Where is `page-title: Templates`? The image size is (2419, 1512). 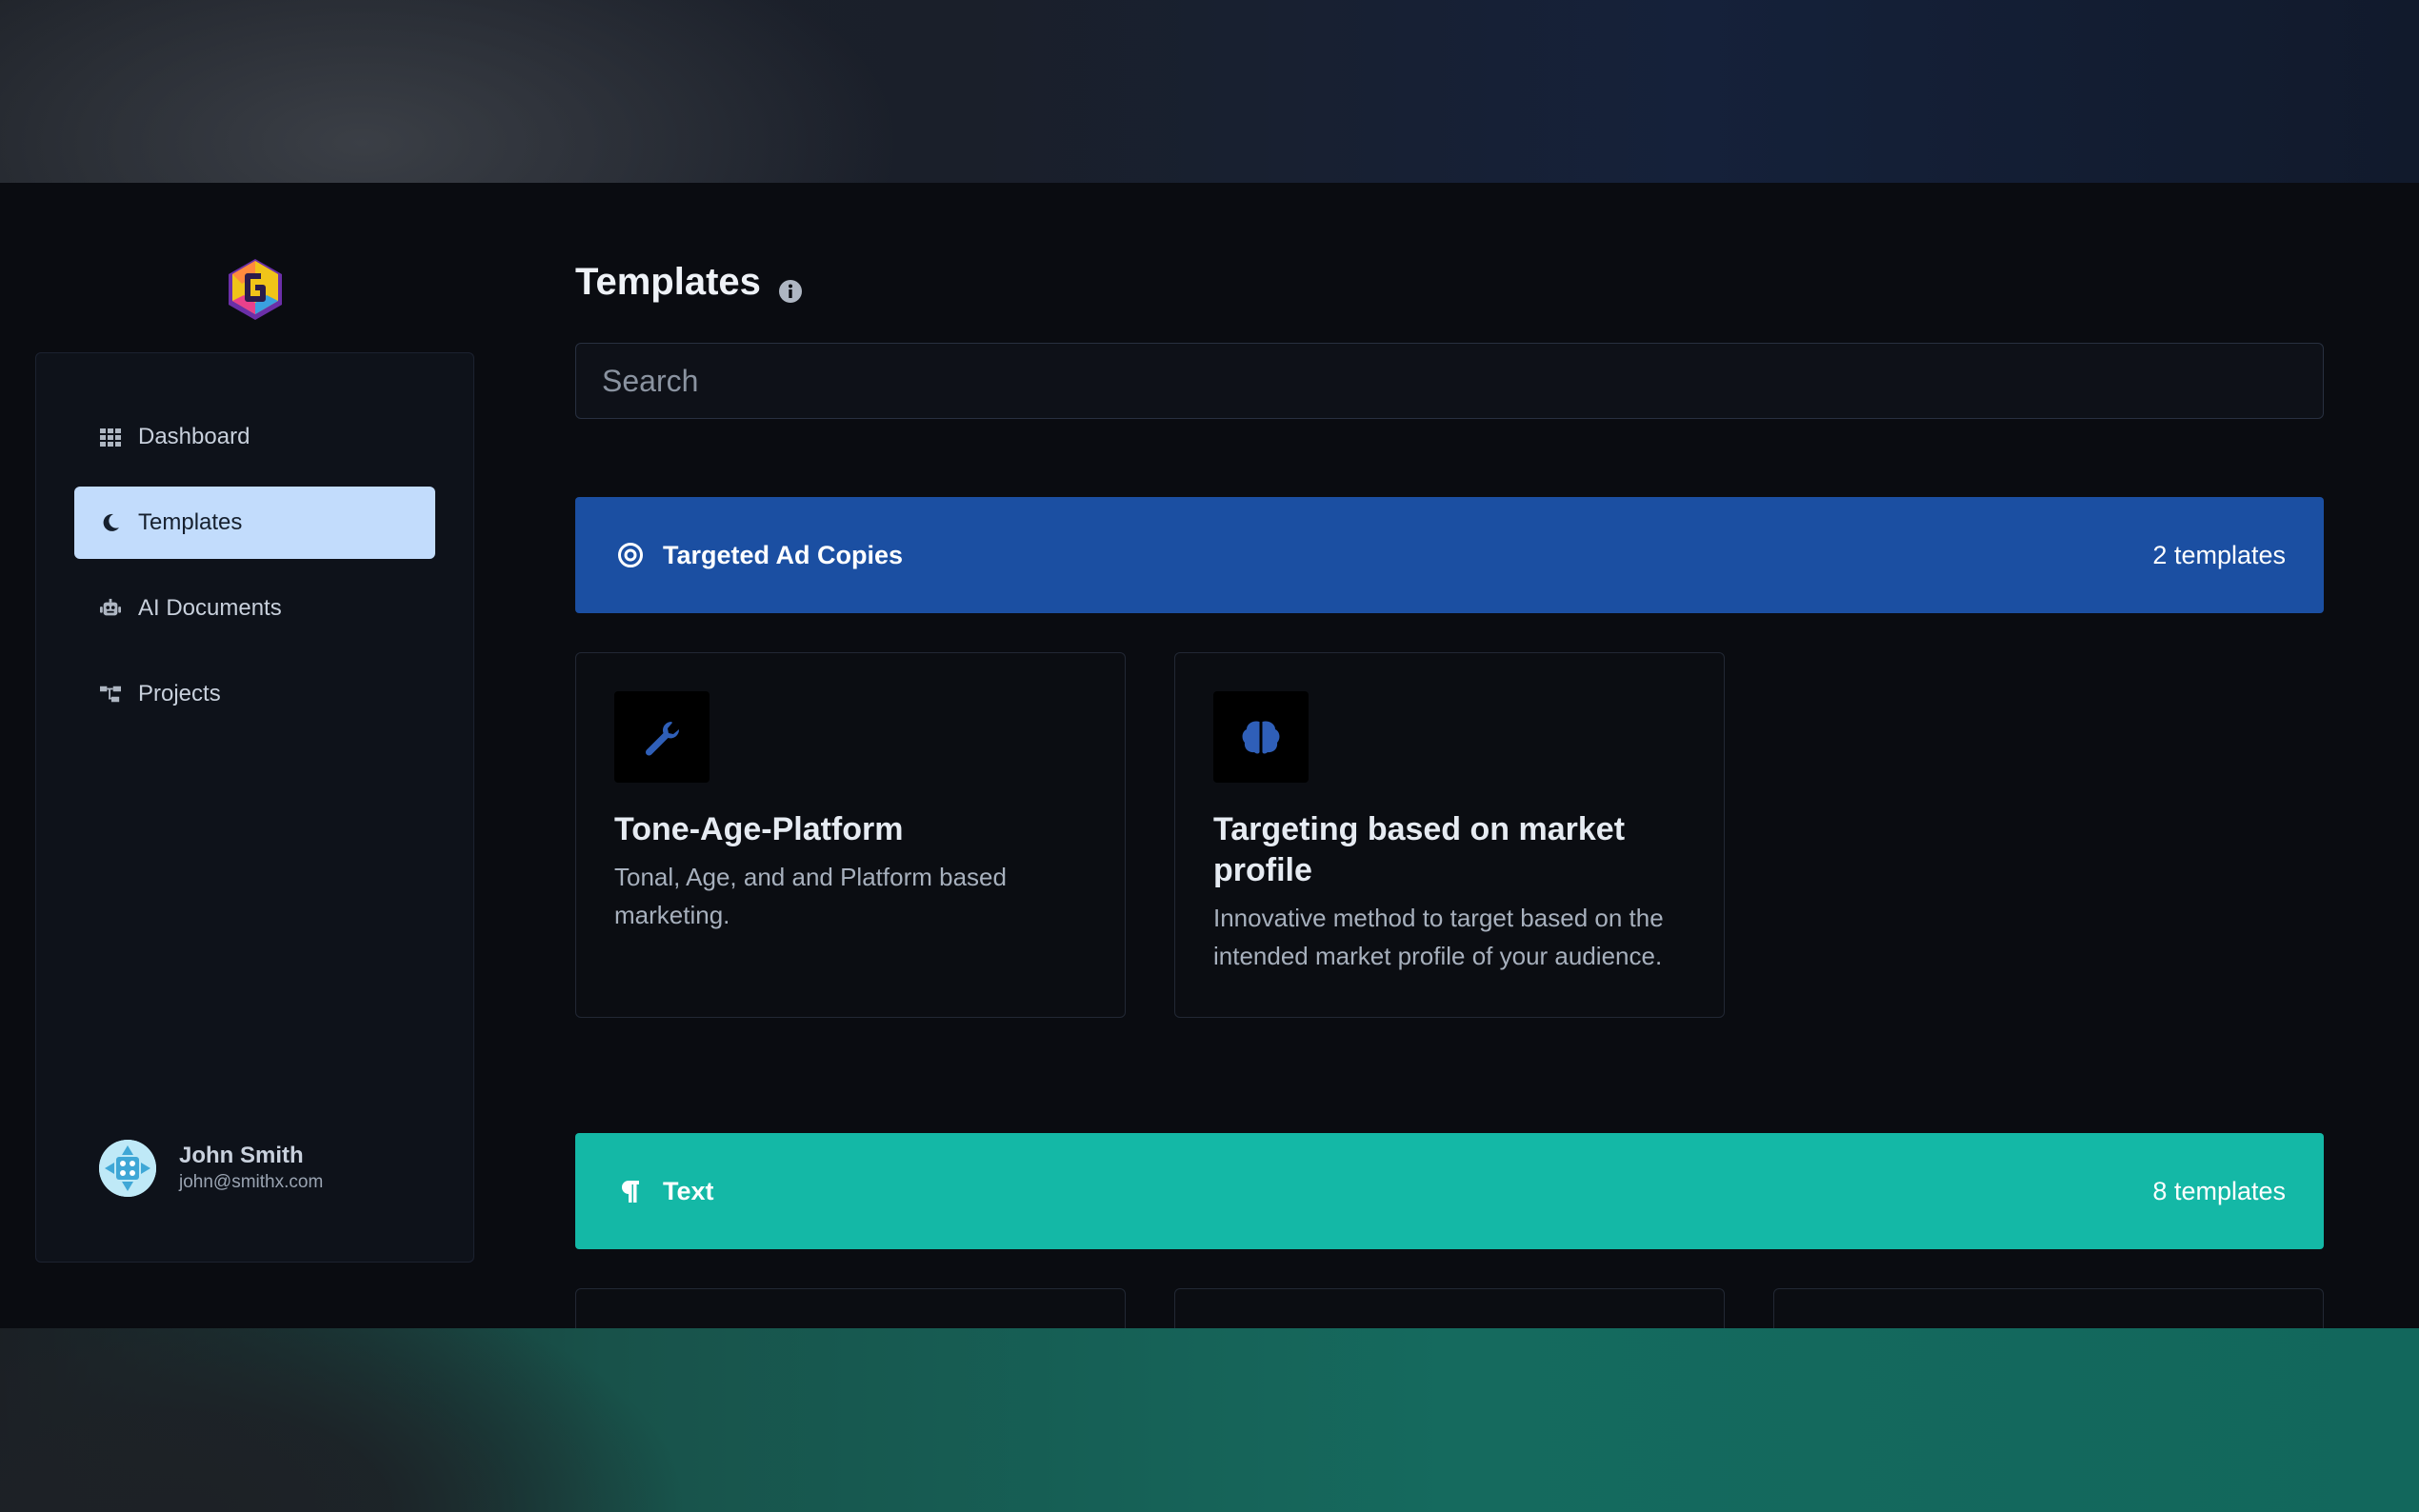
page-title: Templates is located at coordinates (689, 282).